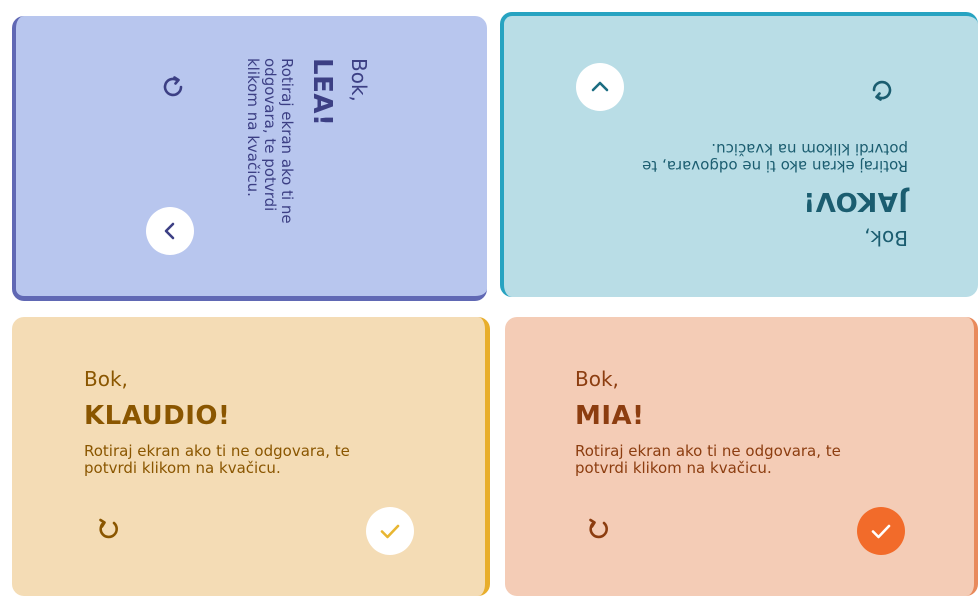 This screenshot has height=596, width=980. I want to click on player-name: LEA!, so click(322, 92).